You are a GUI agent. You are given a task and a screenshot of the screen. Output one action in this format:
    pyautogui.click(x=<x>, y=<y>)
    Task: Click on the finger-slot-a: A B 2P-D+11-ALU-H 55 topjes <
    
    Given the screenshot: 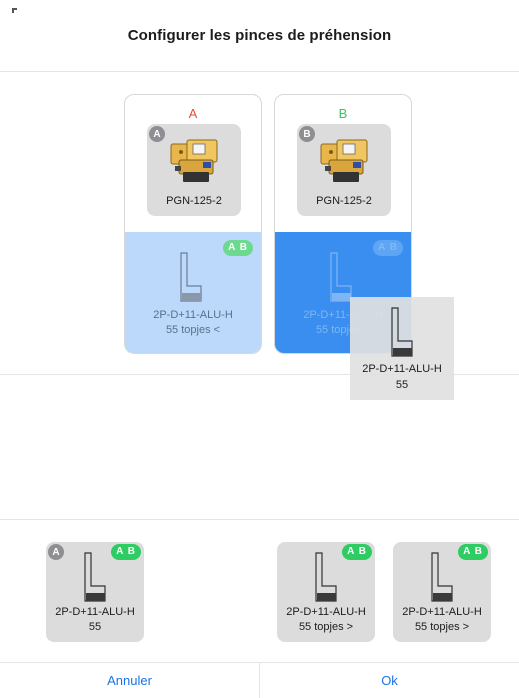 What is the action you would take?
    pyautogui.click(x=193, y=292)
    